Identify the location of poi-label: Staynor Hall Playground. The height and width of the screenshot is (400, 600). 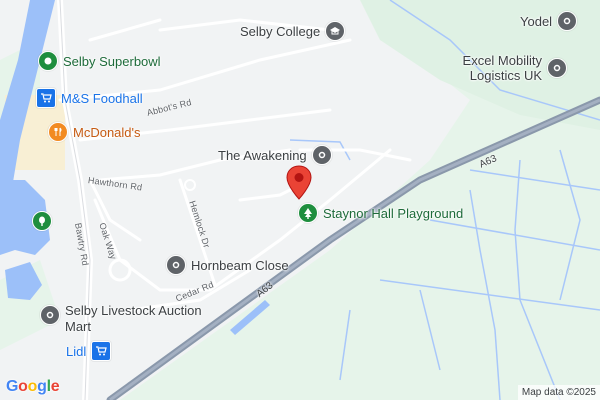
(393, 213).